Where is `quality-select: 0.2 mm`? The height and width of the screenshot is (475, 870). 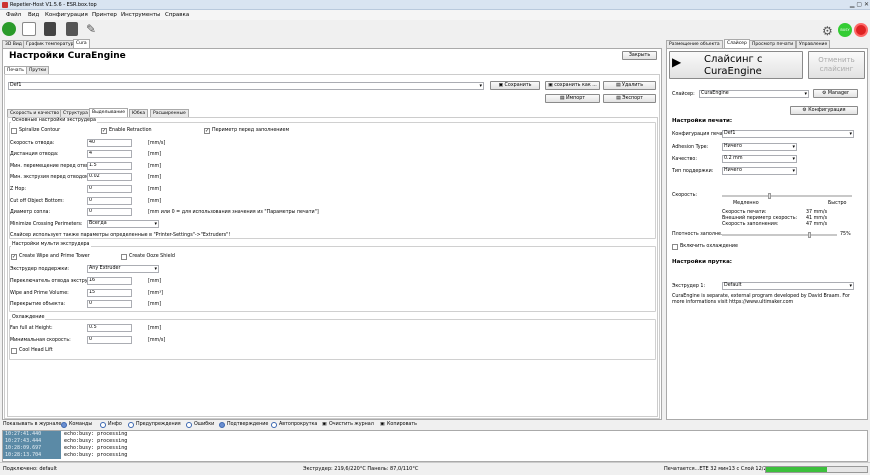
quality-select: 0.2 mm is located at coordinates (759, 159).